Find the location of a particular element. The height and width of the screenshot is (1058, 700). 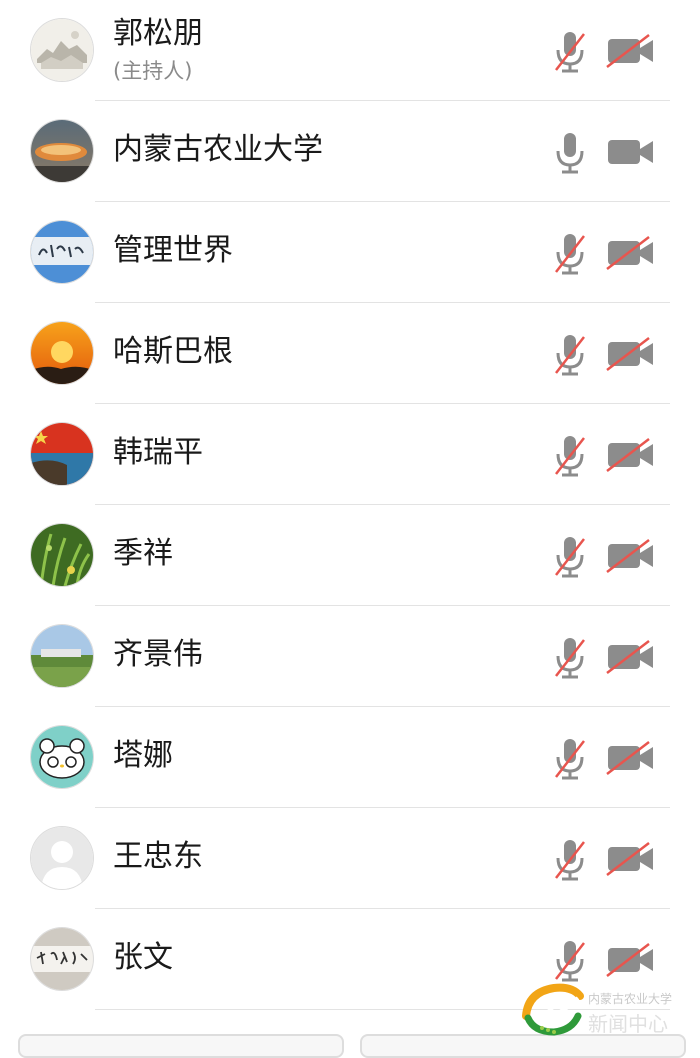

watermark-text: 新闻中心 is located at coordinates (628, 1024).